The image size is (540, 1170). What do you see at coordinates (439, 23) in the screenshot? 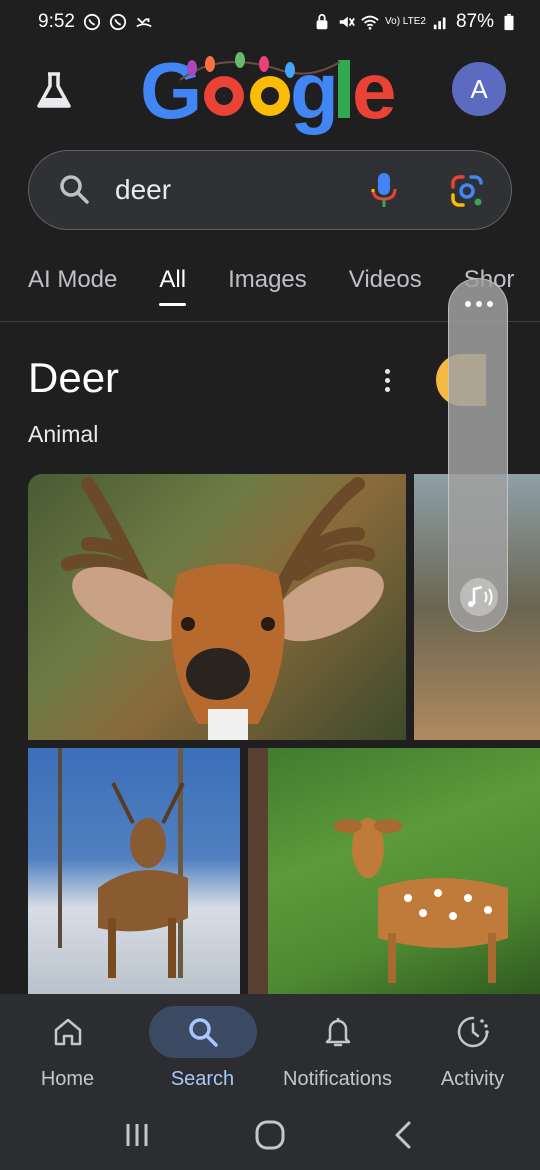
I see `signal-icon` at bounding box center [439, 23].